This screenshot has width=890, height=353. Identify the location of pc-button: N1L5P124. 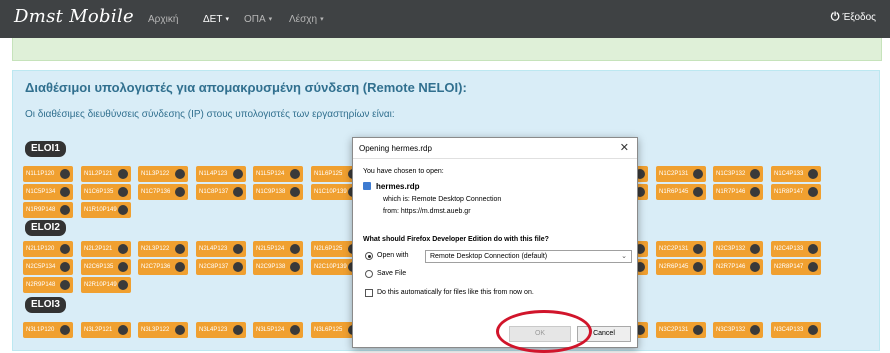
(278, 174).